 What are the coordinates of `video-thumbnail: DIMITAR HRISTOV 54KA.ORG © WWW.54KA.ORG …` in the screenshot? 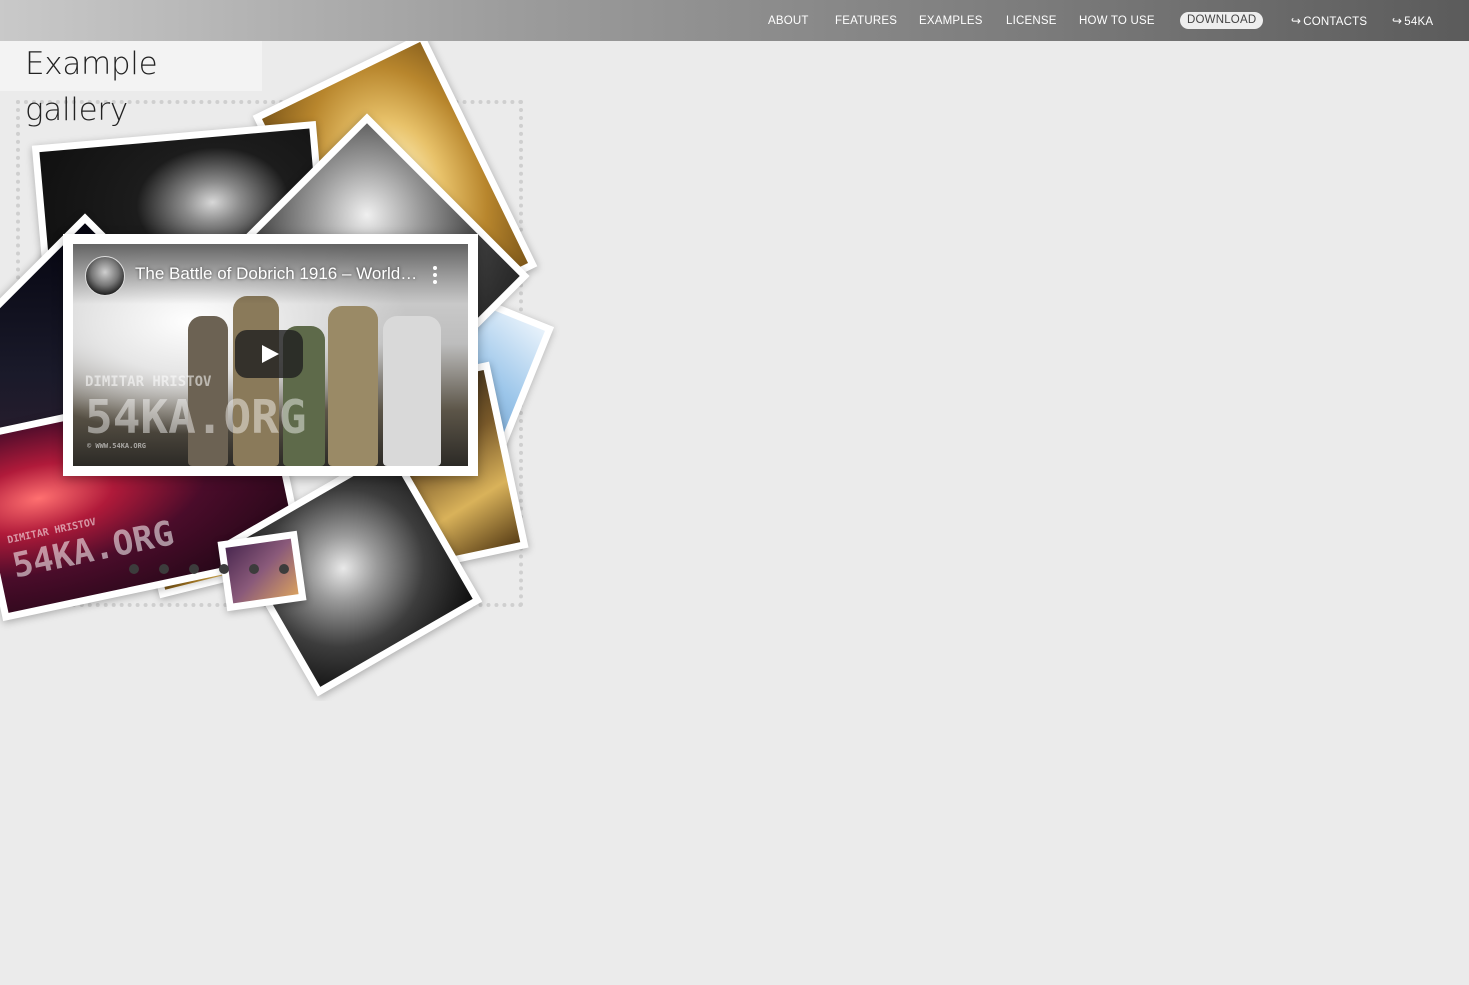 It's located at (270, 355).